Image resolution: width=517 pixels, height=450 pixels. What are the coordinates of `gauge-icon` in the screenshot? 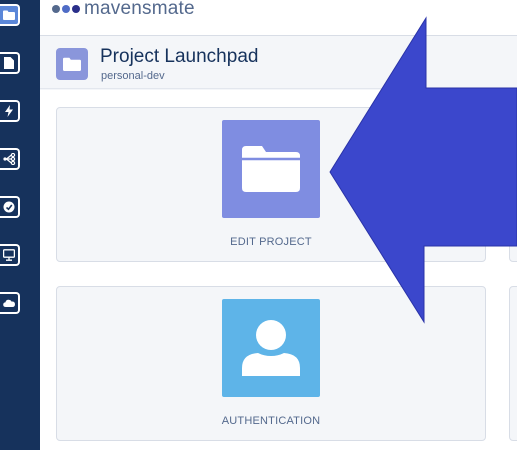 It's located at (9, 207).